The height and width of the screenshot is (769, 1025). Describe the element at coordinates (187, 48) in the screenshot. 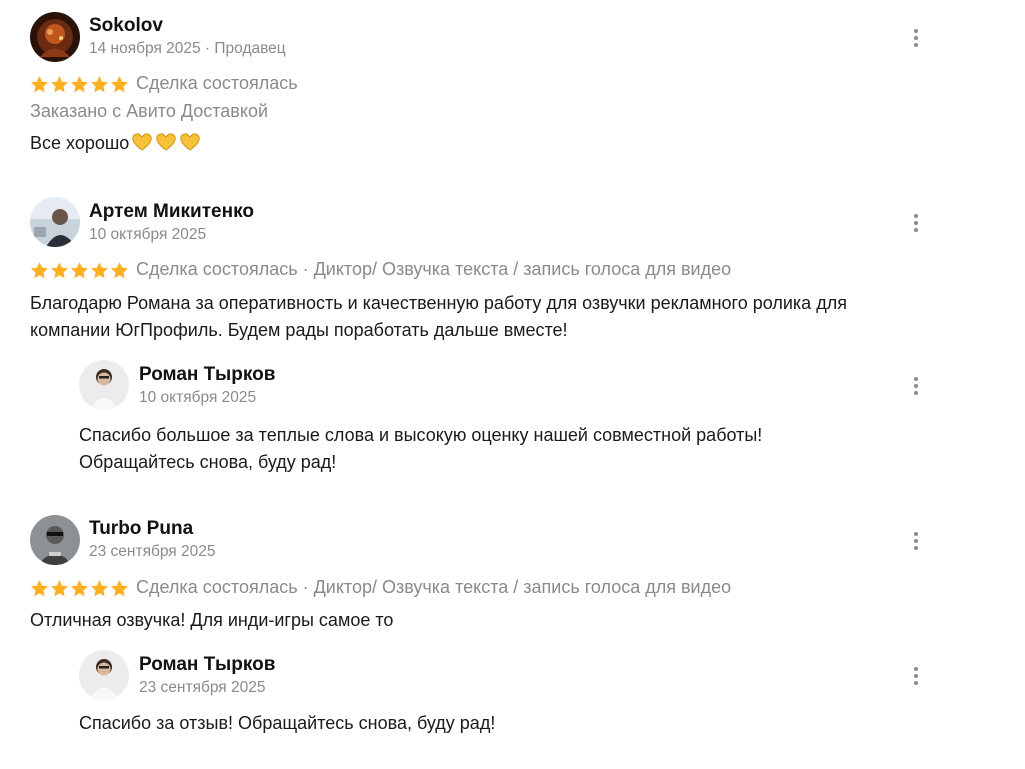

I see `review-date: 14 ноября 2025 · Продавец` at that location.